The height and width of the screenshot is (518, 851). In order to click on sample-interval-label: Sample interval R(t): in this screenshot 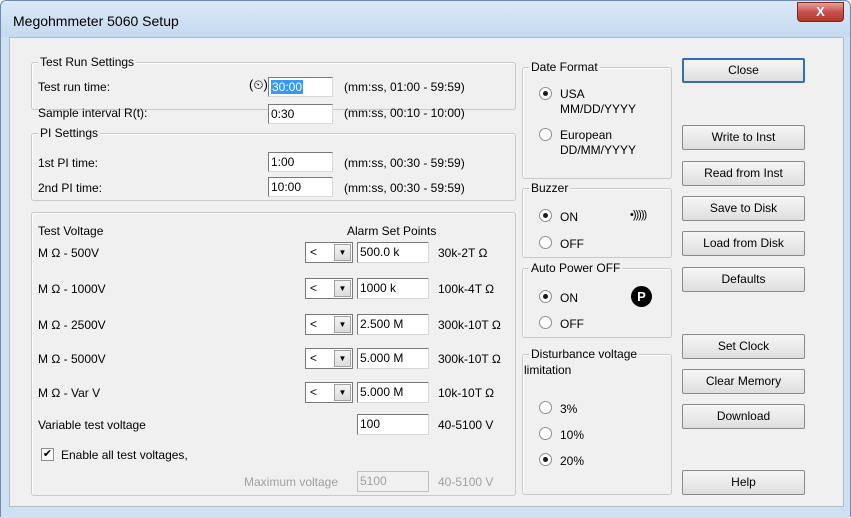, I will do `click(93, 113)`.